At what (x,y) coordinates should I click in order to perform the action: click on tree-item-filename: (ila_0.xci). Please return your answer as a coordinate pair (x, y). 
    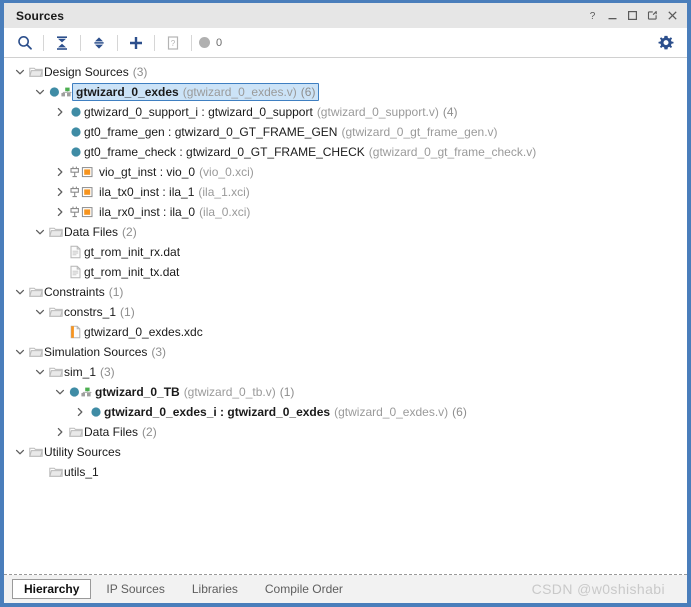
    Looking at the image, I should click on (225, 212).